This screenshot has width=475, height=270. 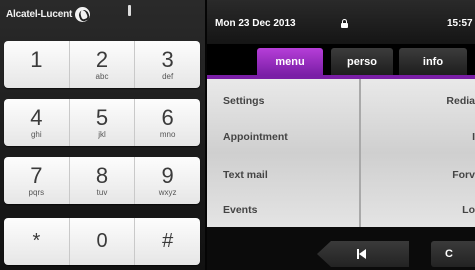 What do you see at coordinates (167, 59) in the screenshot?
I see `key-digit: 3` at bounding box center [167, 59].